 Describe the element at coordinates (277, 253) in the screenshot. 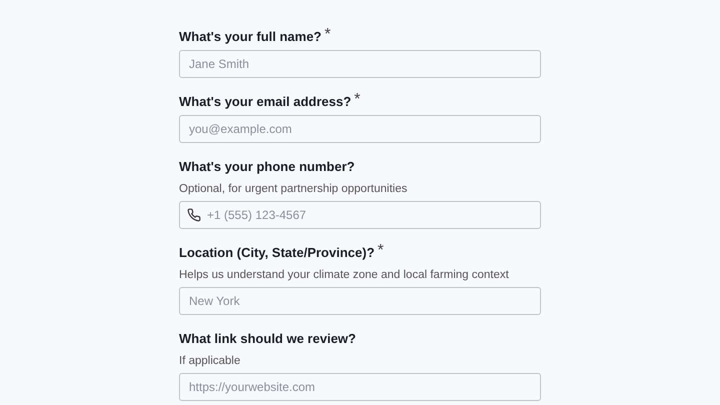

I see `field-label: Location (City, State/Province)?` at that location.